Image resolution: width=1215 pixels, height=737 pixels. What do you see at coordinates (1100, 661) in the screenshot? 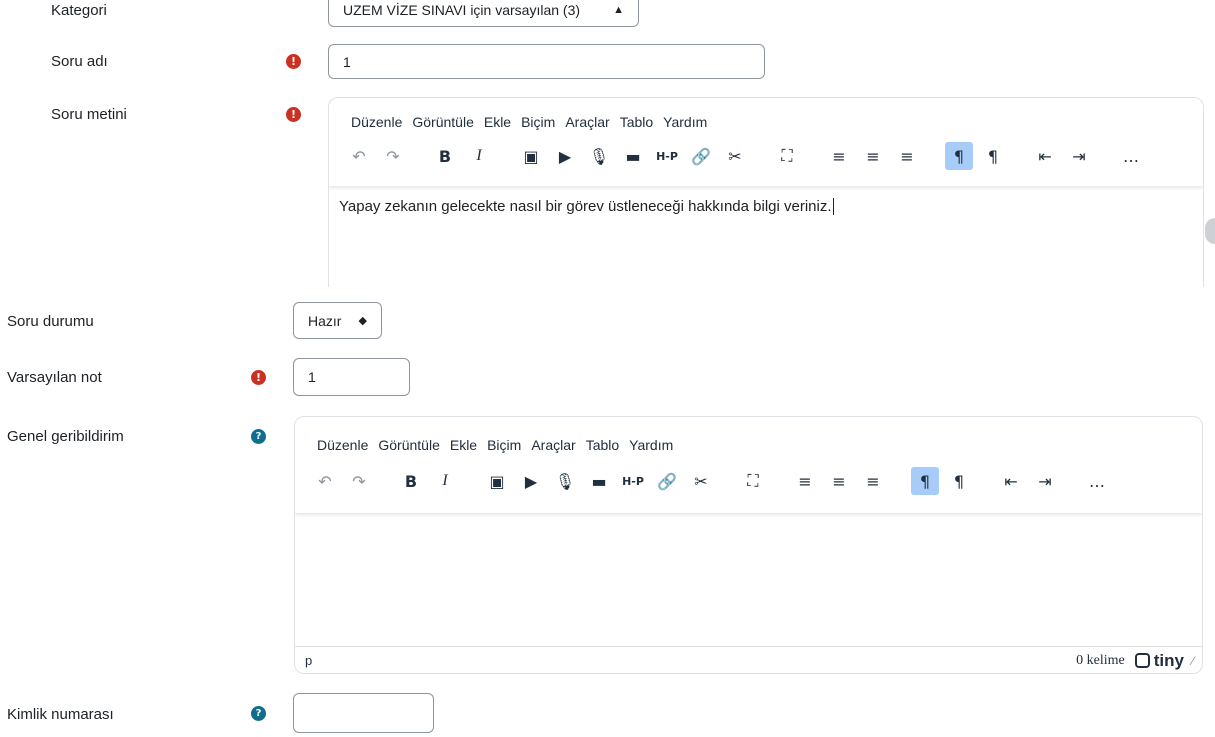
I see `word-count: 0 kelime` at bounding box center [1100, 661].